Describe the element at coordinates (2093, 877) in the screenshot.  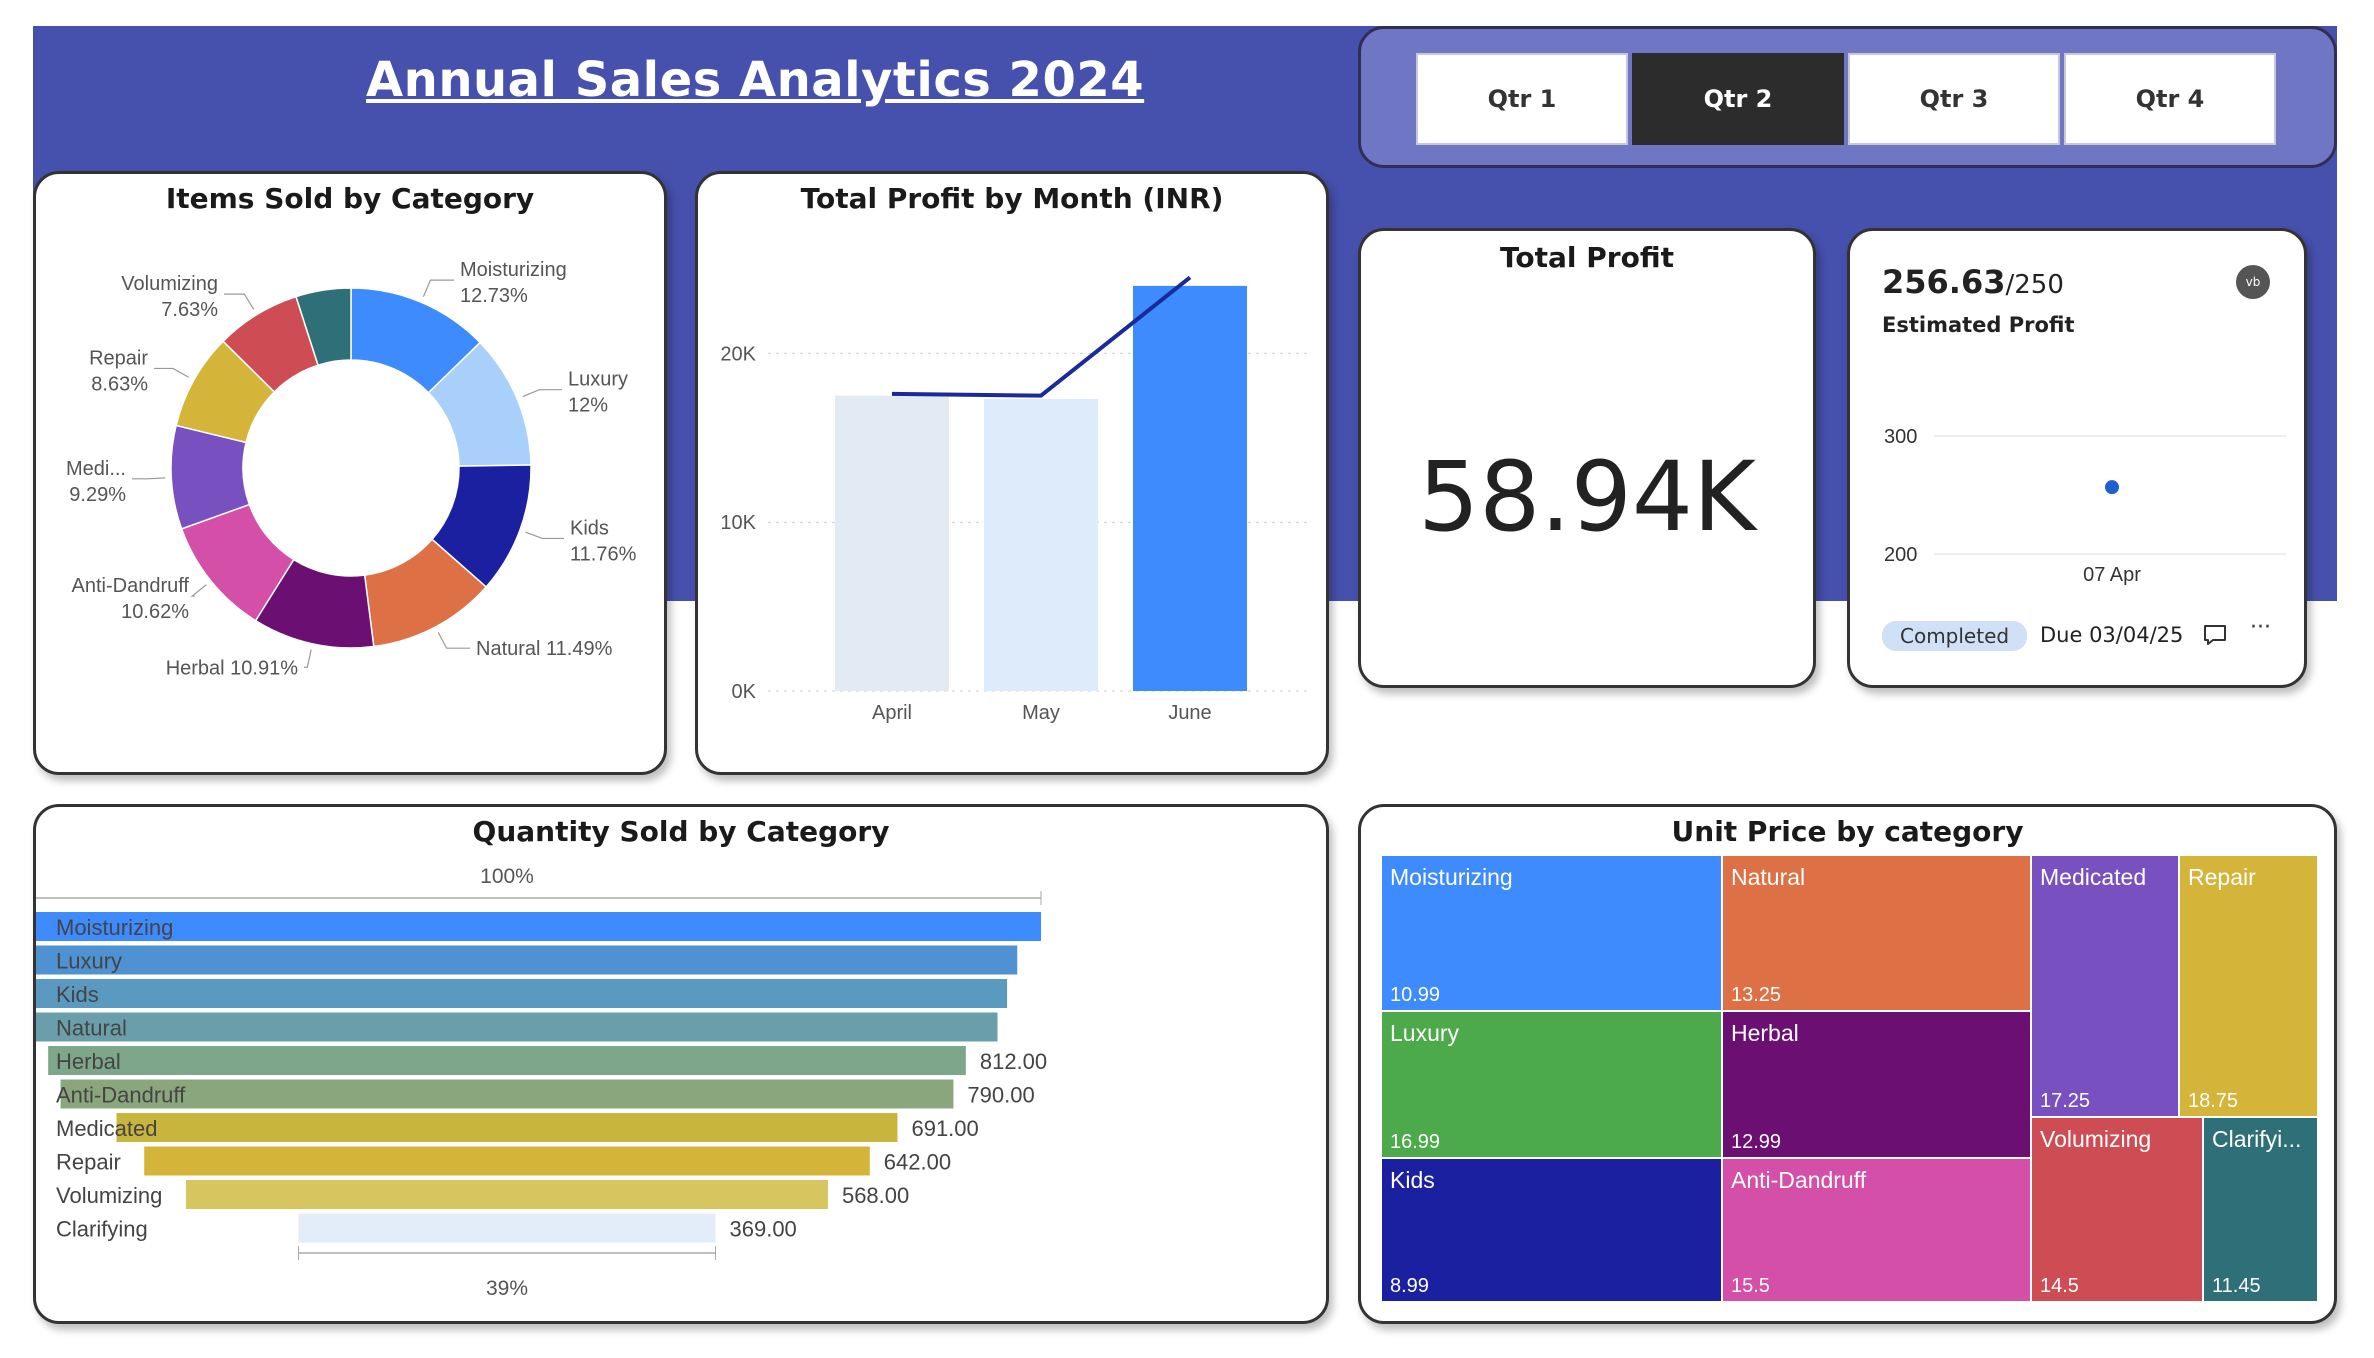
I see `treemap-tile-name: Medicated` at that location.